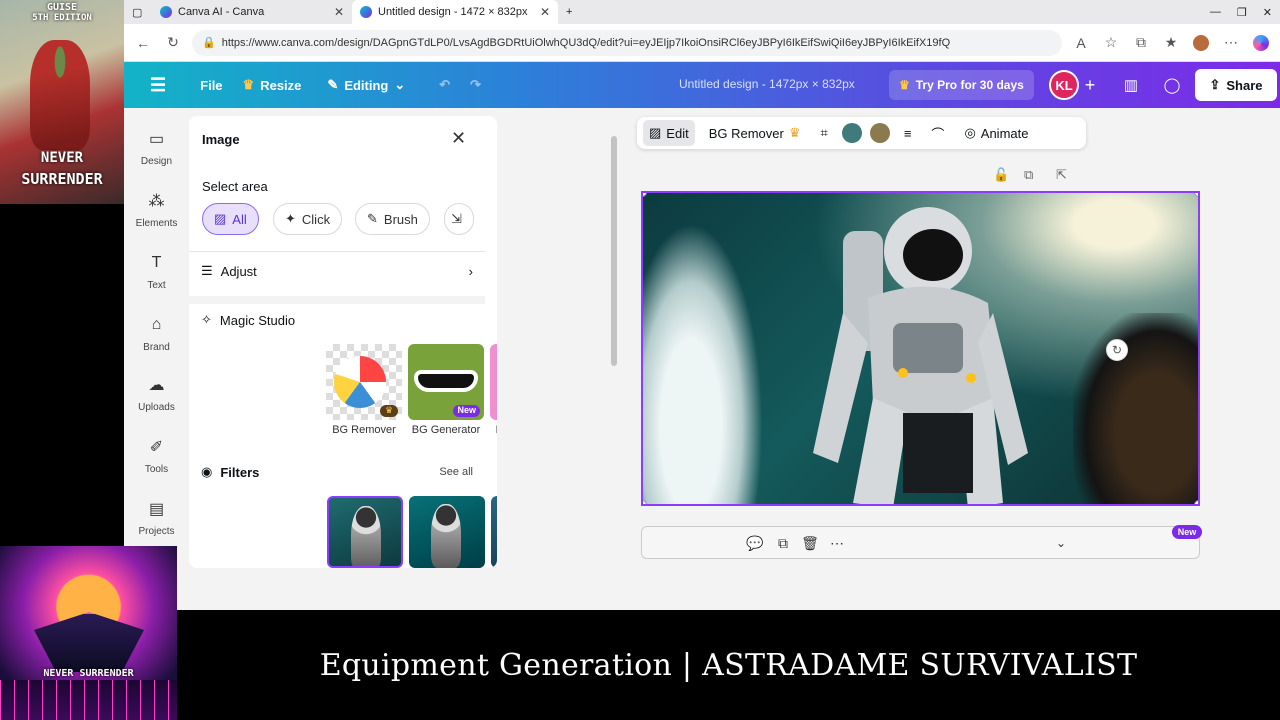  I want to click on see-all-link: See all, so click(456, 472).